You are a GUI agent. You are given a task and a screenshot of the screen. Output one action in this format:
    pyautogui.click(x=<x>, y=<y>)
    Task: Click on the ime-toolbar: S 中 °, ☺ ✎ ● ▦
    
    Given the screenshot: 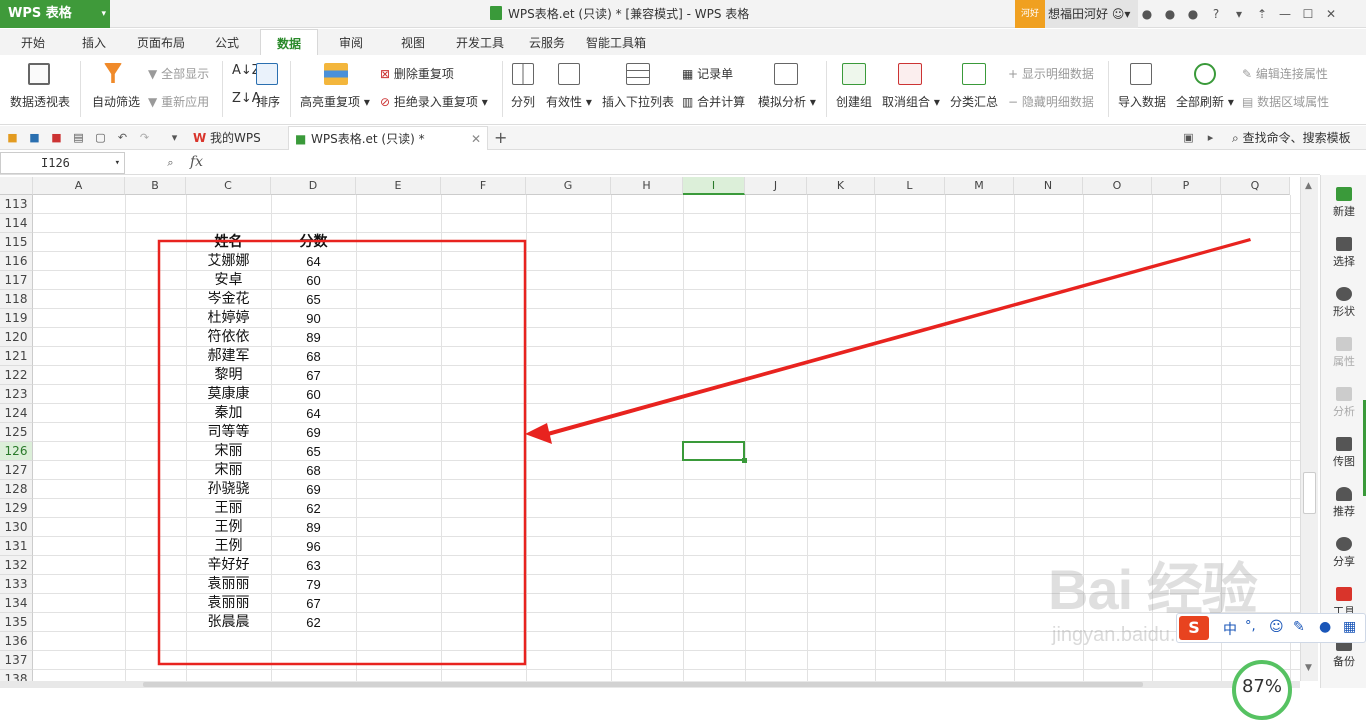 What is the action you would take?
    pyautogui.click(x=1271, y=628)
    